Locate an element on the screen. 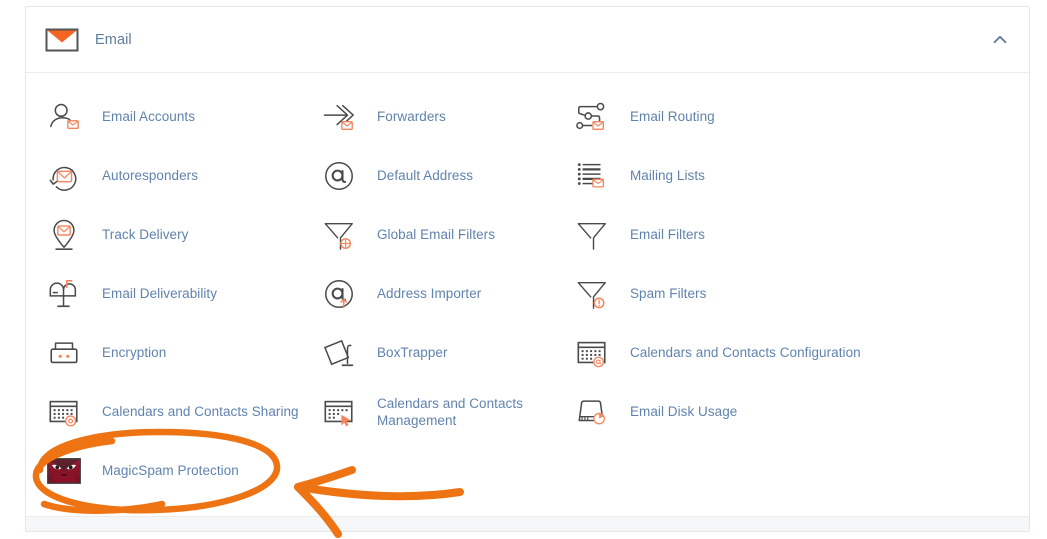  tool-encryption: Encryption is located at coordinates (163, 352).